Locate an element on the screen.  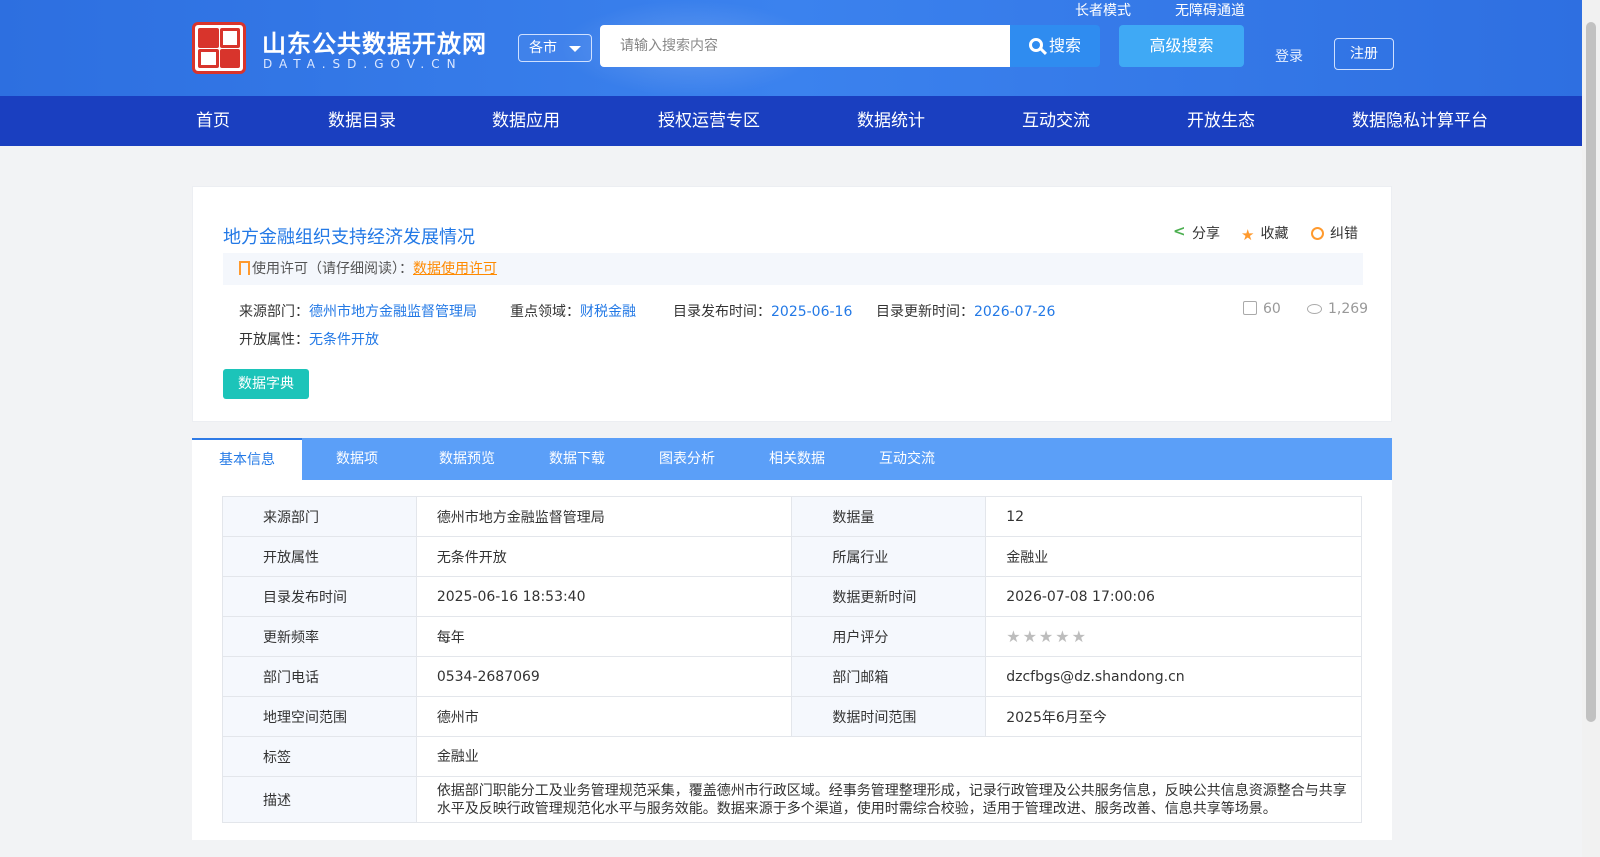
search-button: 搜索 is located at coordinates (1055, 46).